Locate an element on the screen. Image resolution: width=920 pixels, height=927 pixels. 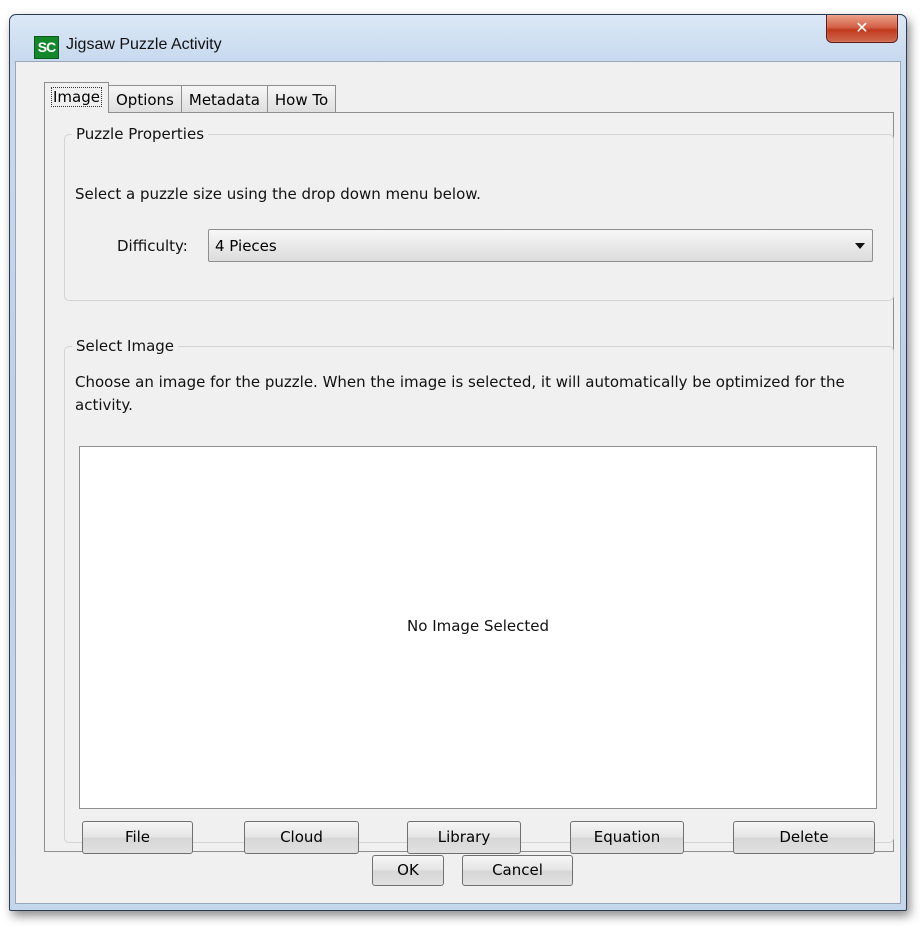
tab-options: Options is located at coordinates (144, 99).